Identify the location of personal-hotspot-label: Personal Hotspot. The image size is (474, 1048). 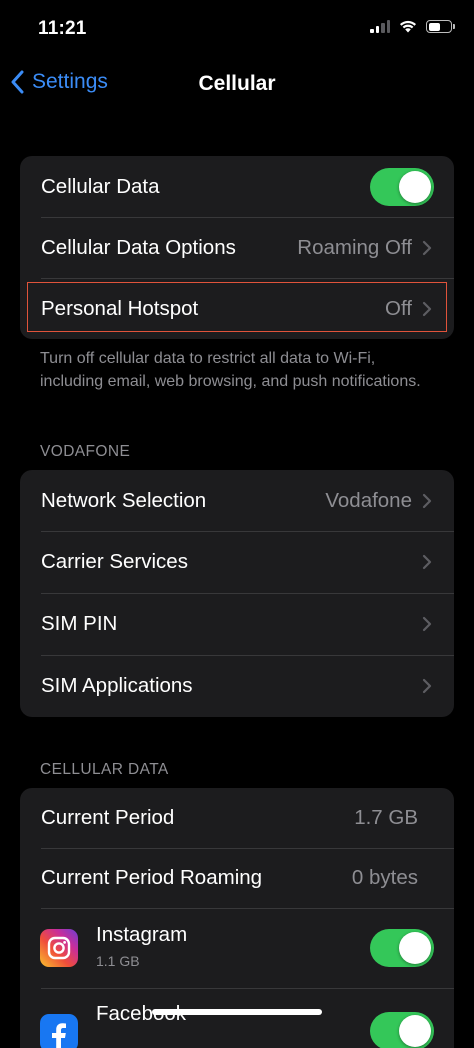
(120, 308).